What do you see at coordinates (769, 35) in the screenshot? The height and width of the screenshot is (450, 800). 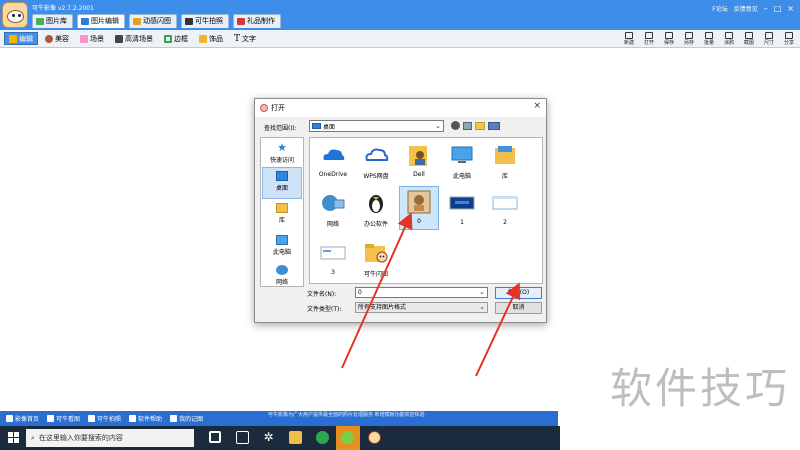 I see `resize-icon` at bounding box center [769, 35].